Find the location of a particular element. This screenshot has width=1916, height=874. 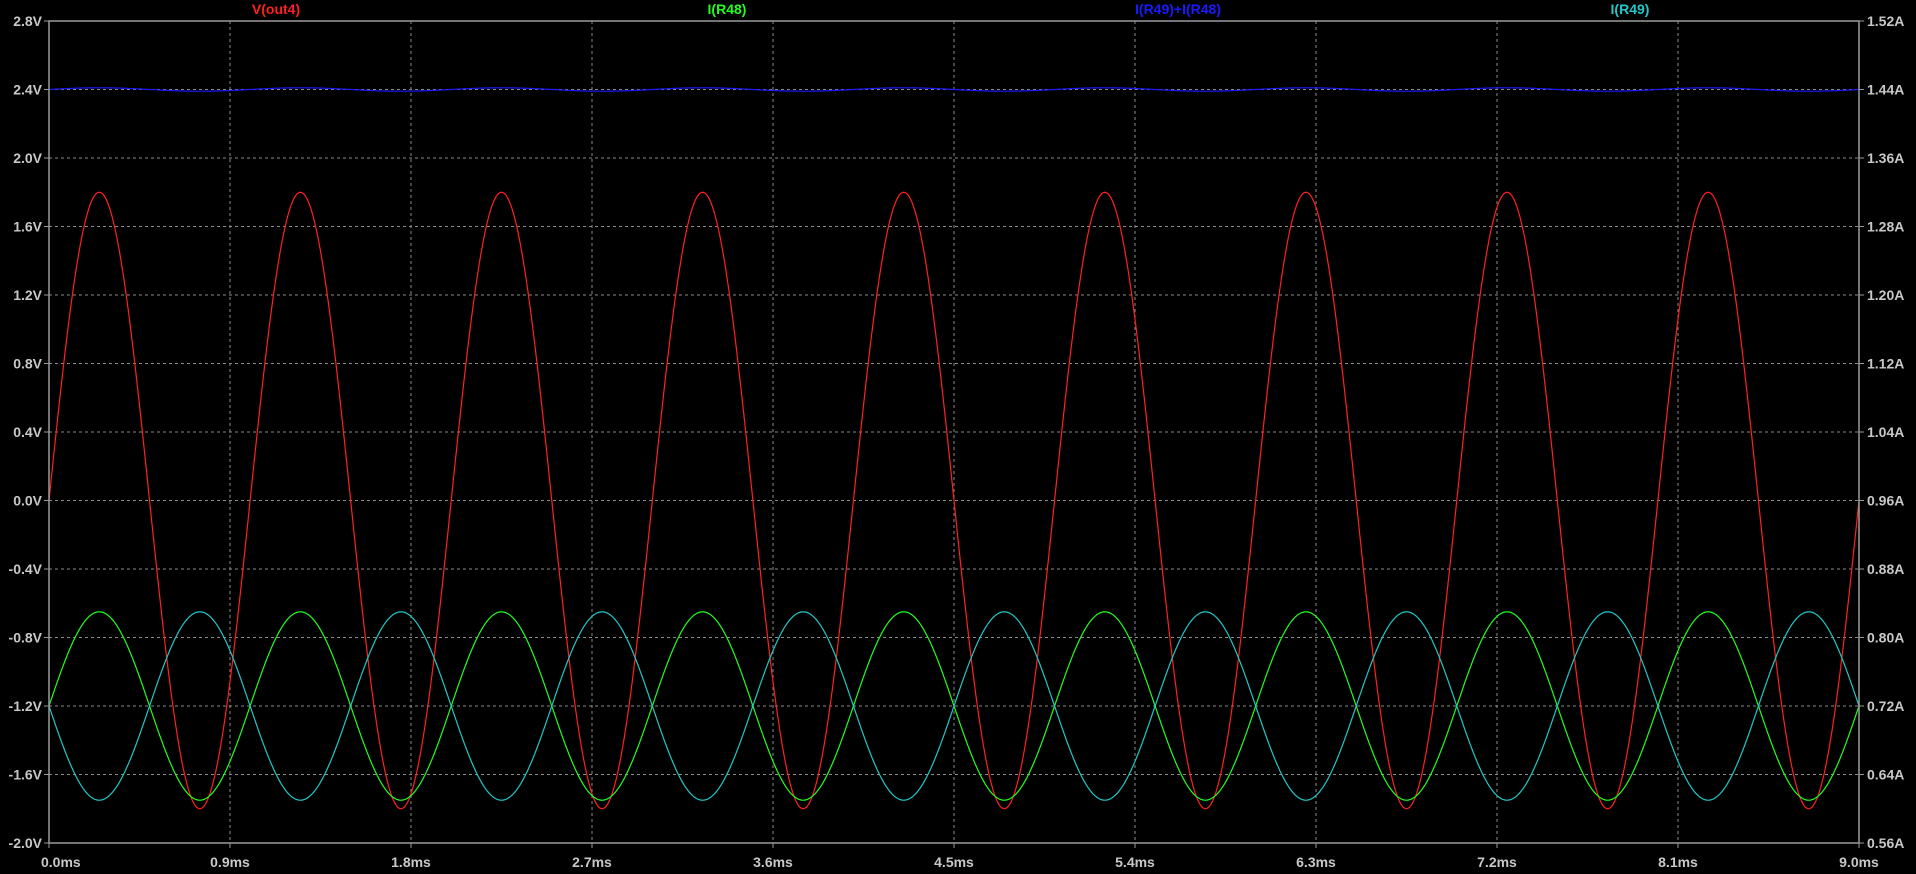

y-right-tick-label: 1.36A is located at coordinates (1885, 158).